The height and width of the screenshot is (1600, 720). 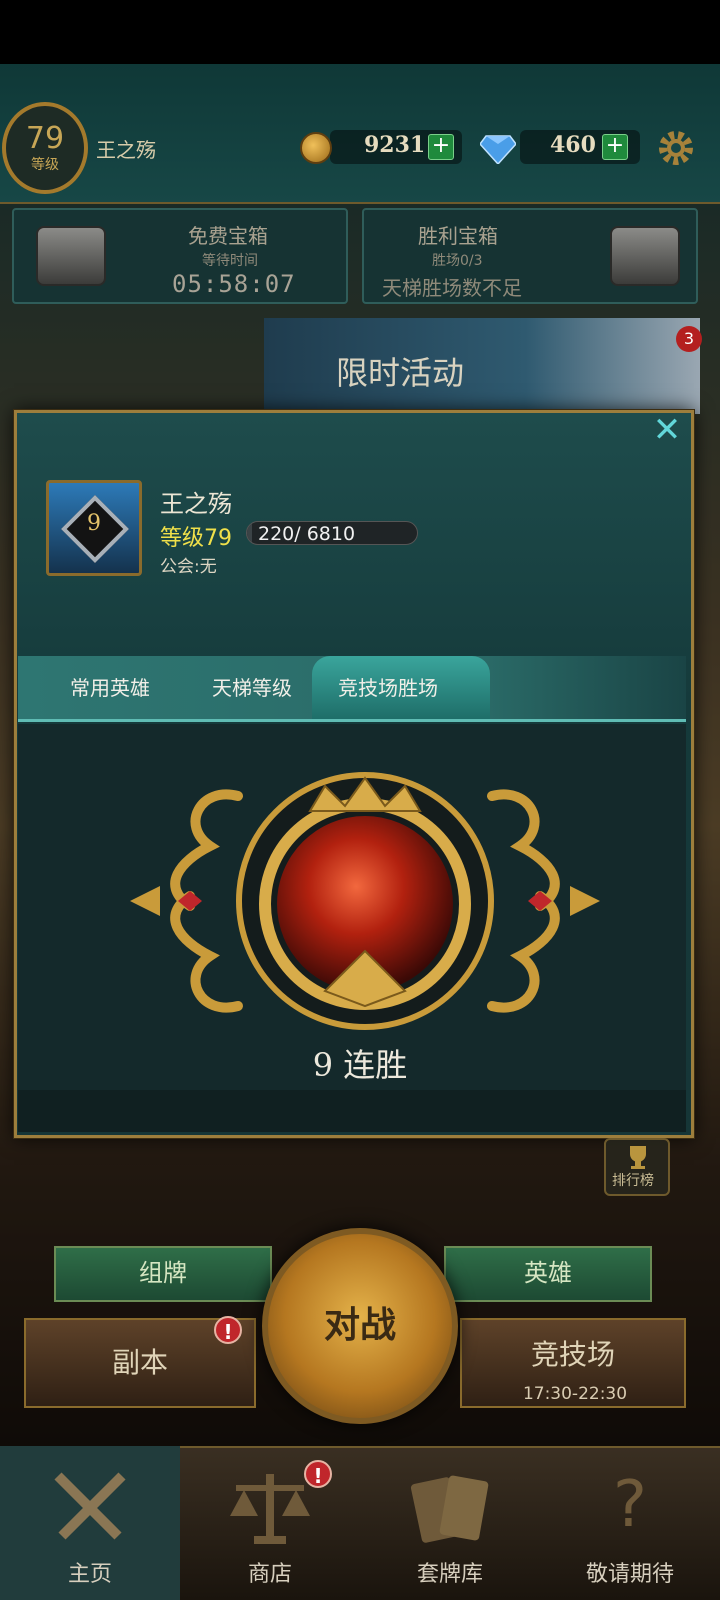 What do you see at coordinates (45, 138) in the screenshot?
I see `player-level: 79` at bounding box center [45, 138].